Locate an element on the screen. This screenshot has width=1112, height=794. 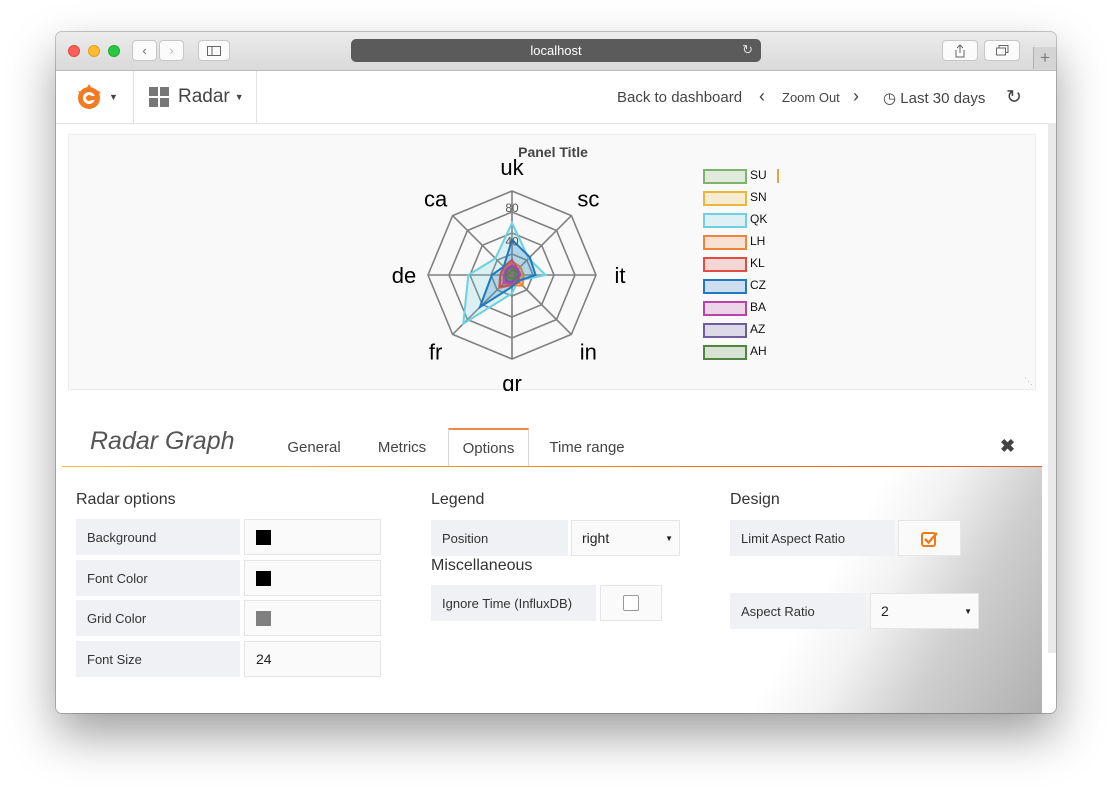
reload-icon: ↻ is located at coordinates (747, 50).